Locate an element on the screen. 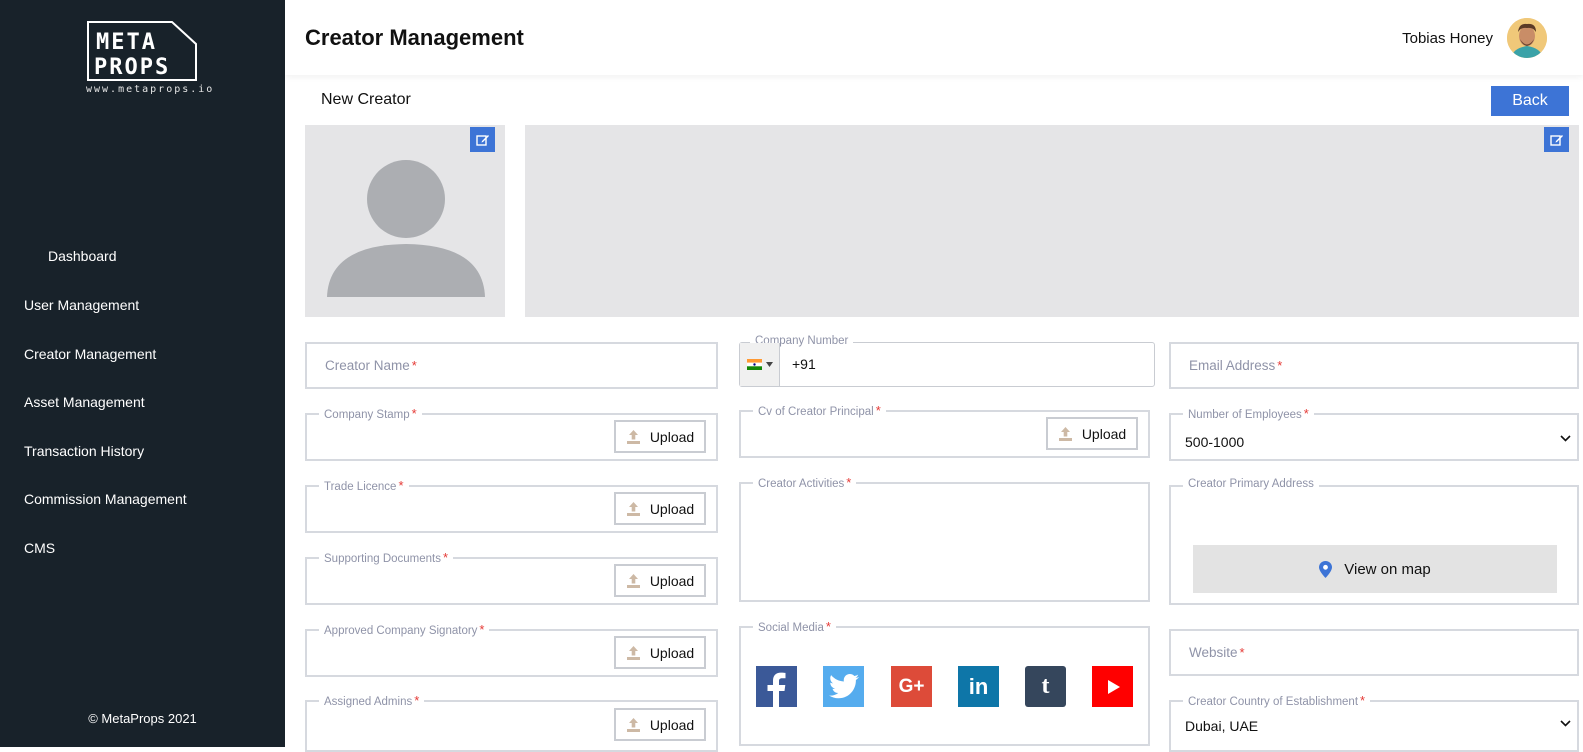 The height and width of the screenshot is (752, 1583). email-address-placeholder: Email Address * is located at coordinates (1236, 365).